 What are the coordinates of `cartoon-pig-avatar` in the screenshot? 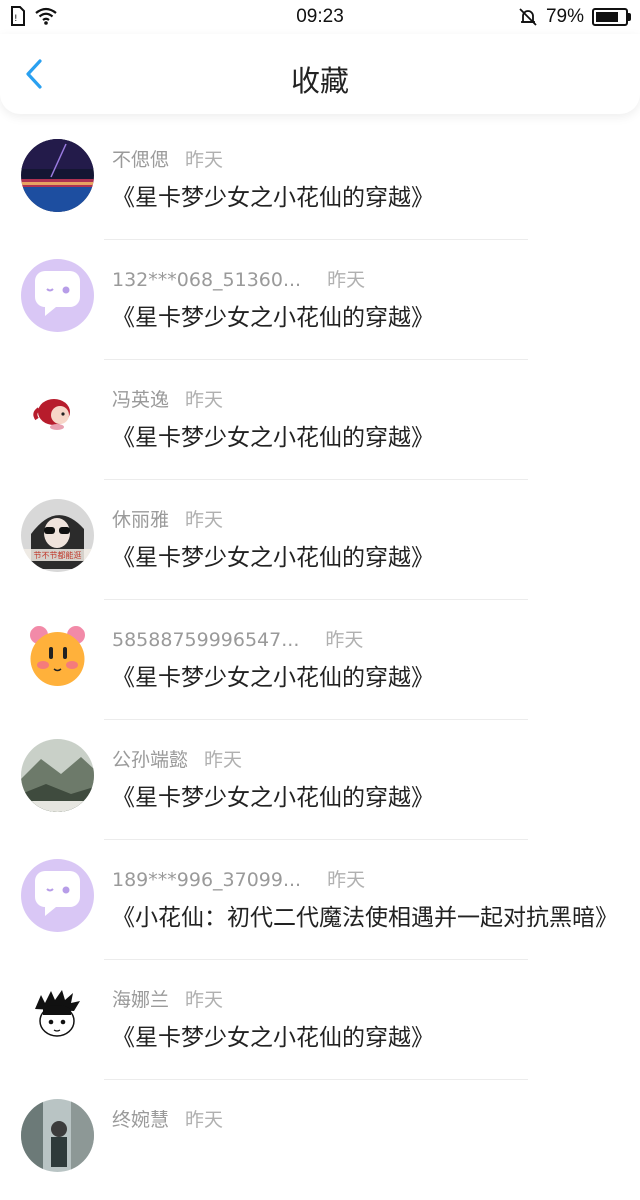 It's located at (57, 655).